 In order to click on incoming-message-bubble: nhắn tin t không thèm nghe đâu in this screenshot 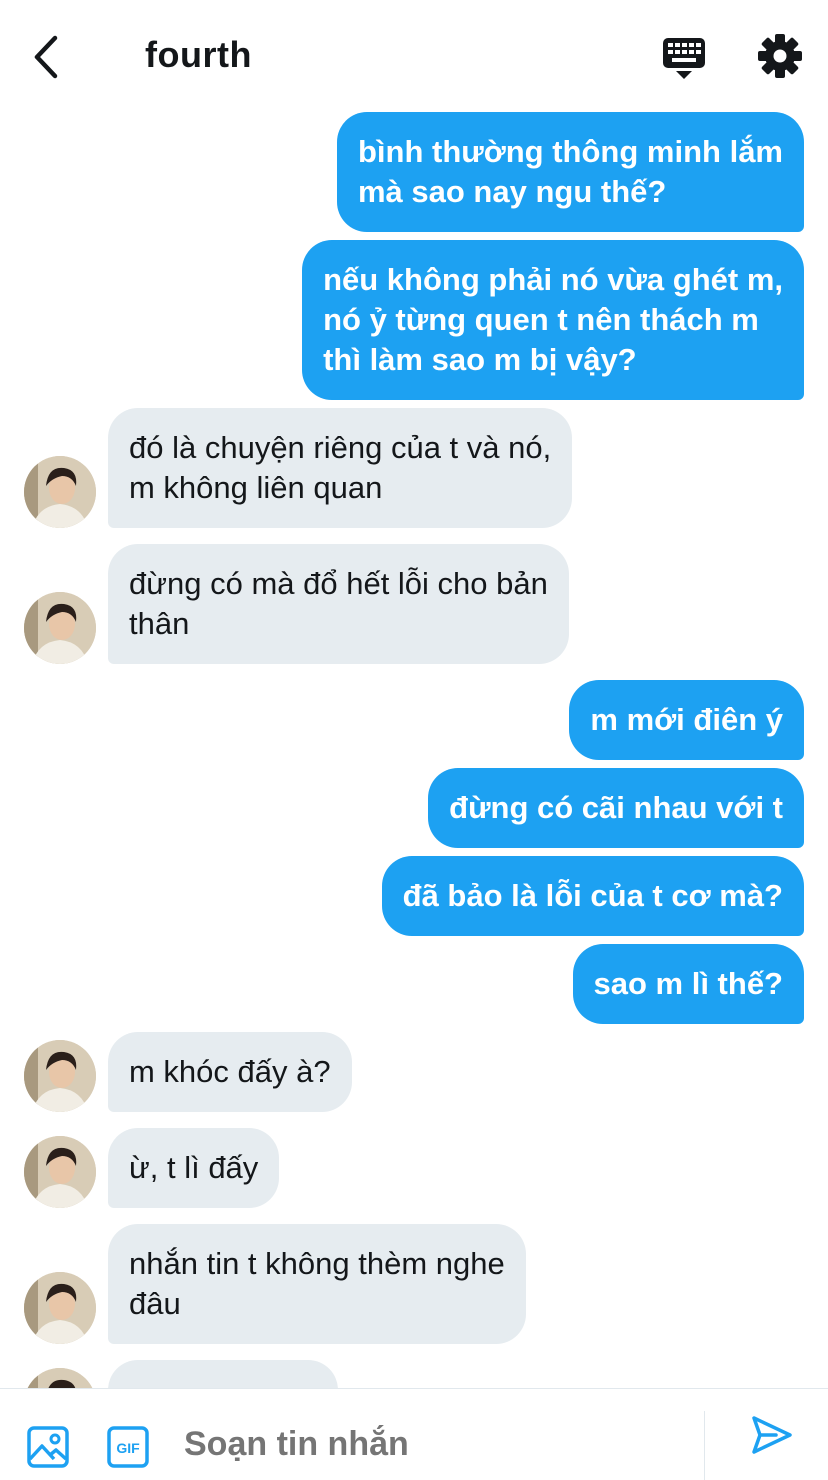, I will do `click(317, 1284)`.